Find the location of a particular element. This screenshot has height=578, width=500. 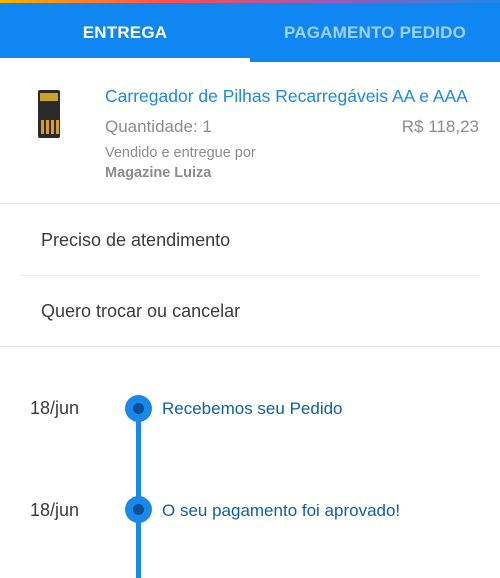

tab-entrega: ENTREGA is located at coordinates (125, 32).